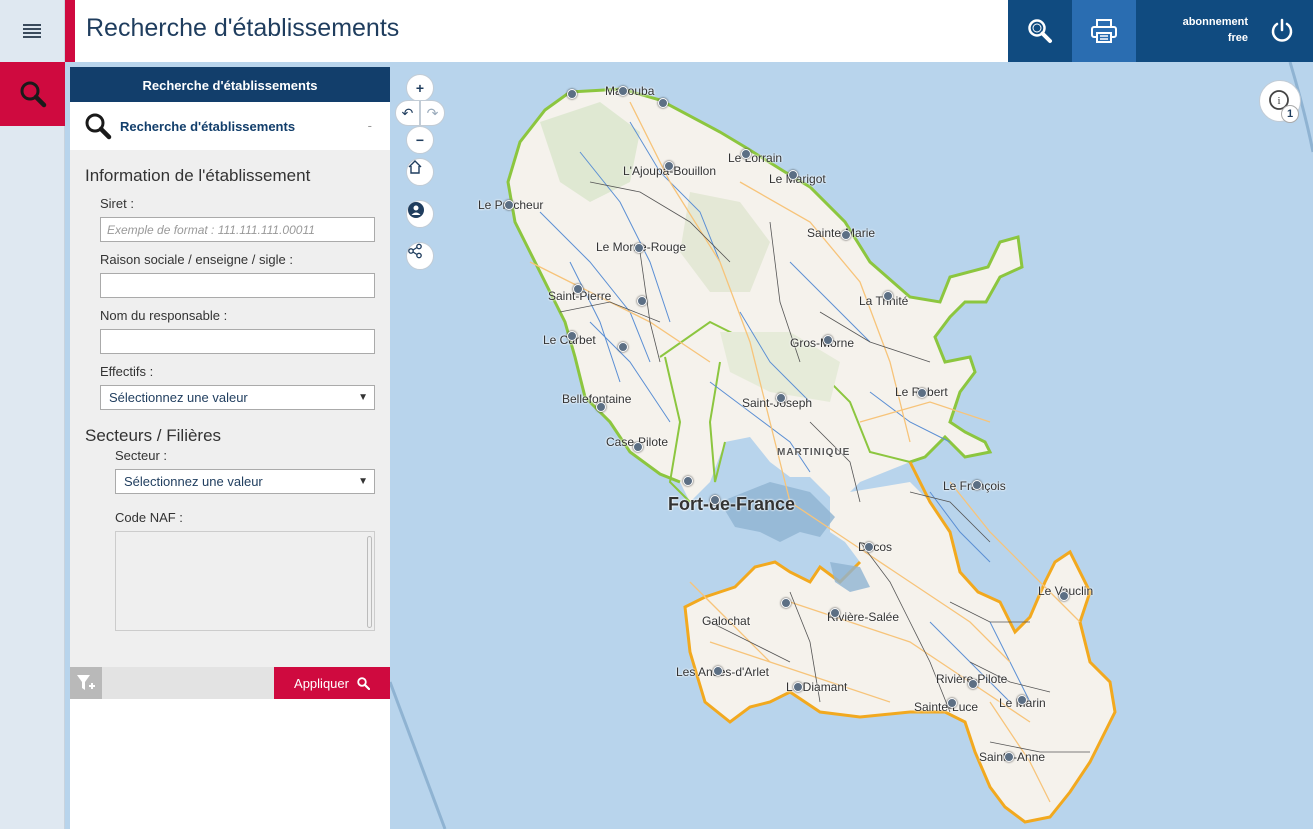 The width and height of the screenshot is (1313, 829). Describe the element at coordinates (416, 210) in the screenshot. I see `location-icon` at that location.